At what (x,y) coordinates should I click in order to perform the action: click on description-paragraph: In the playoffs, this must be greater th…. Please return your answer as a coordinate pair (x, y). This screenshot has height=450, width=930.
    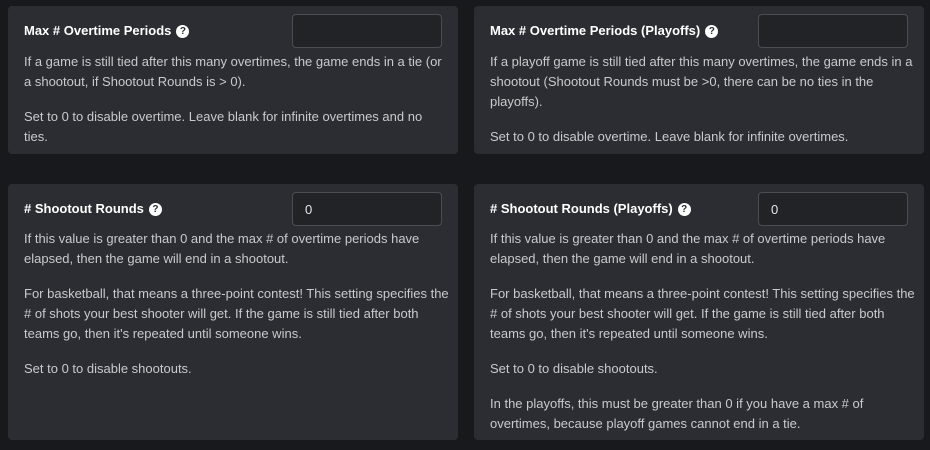
    Looking at the image, I should click on (677, 413).